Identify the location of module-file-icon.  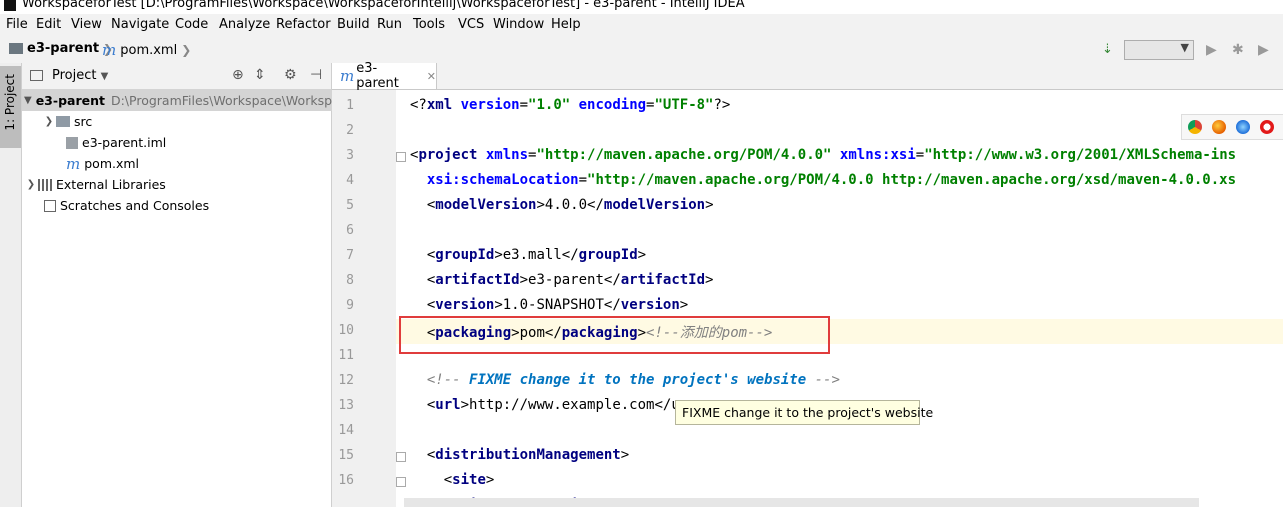
(72, 142).